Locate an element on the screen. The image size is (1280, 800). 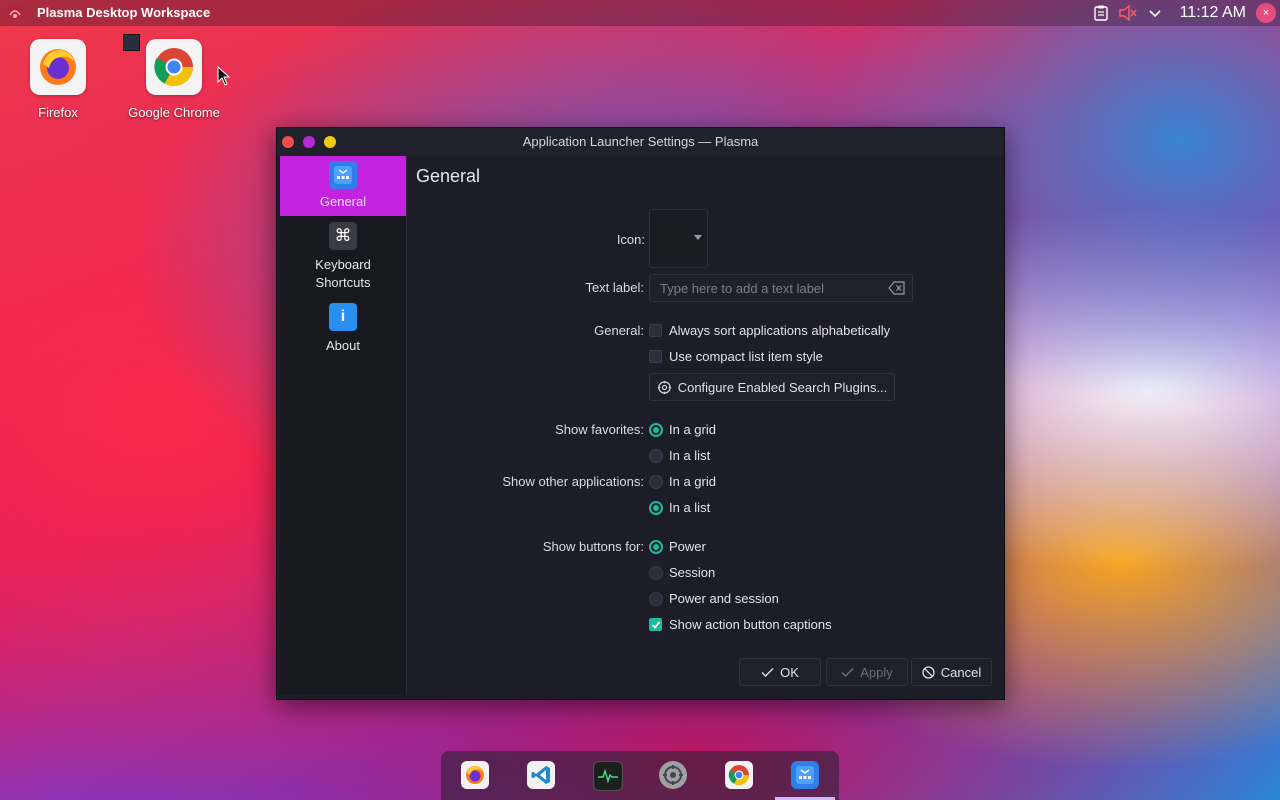
sidebar-item-about: i About is located at coordinates (343, 333).